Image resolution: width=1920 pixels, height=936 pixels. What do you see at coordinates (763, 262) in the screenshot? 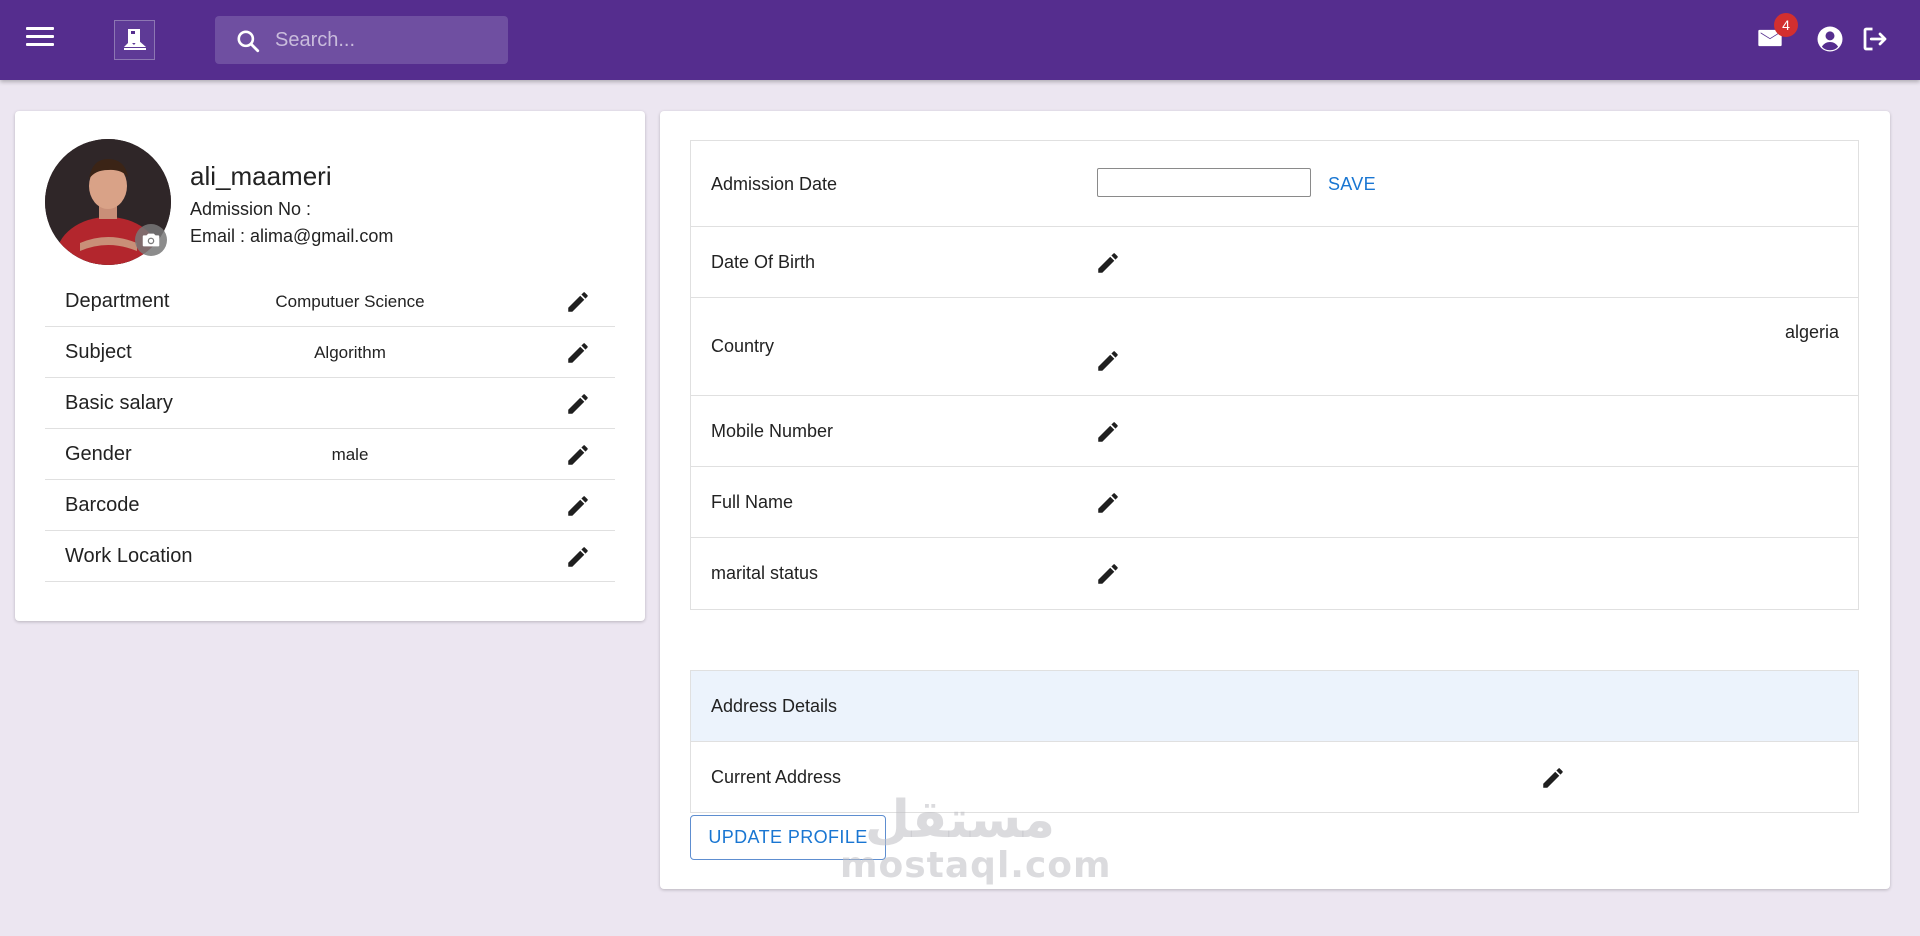
I see `field-label: Date Of Birth` at bounding box center [763, 262].